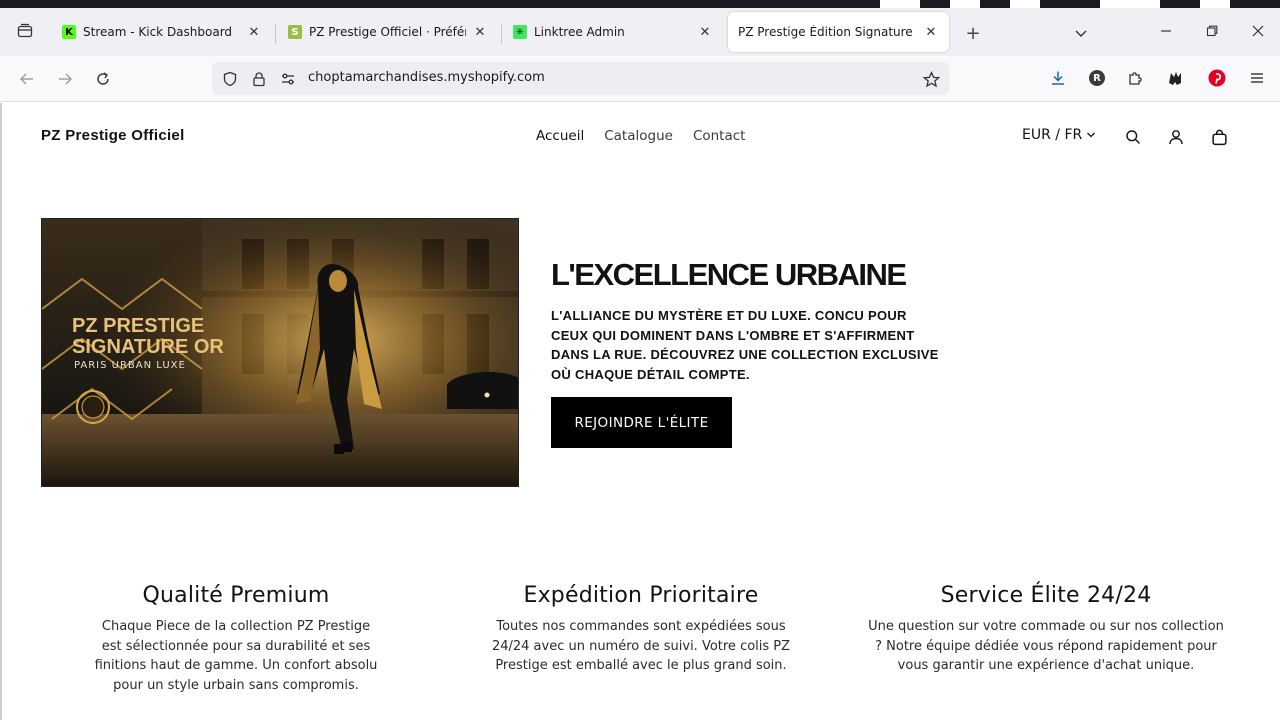  Describe the element at coordinates (640, 4) in the screenshot. I see `window-top-strip` at that location.